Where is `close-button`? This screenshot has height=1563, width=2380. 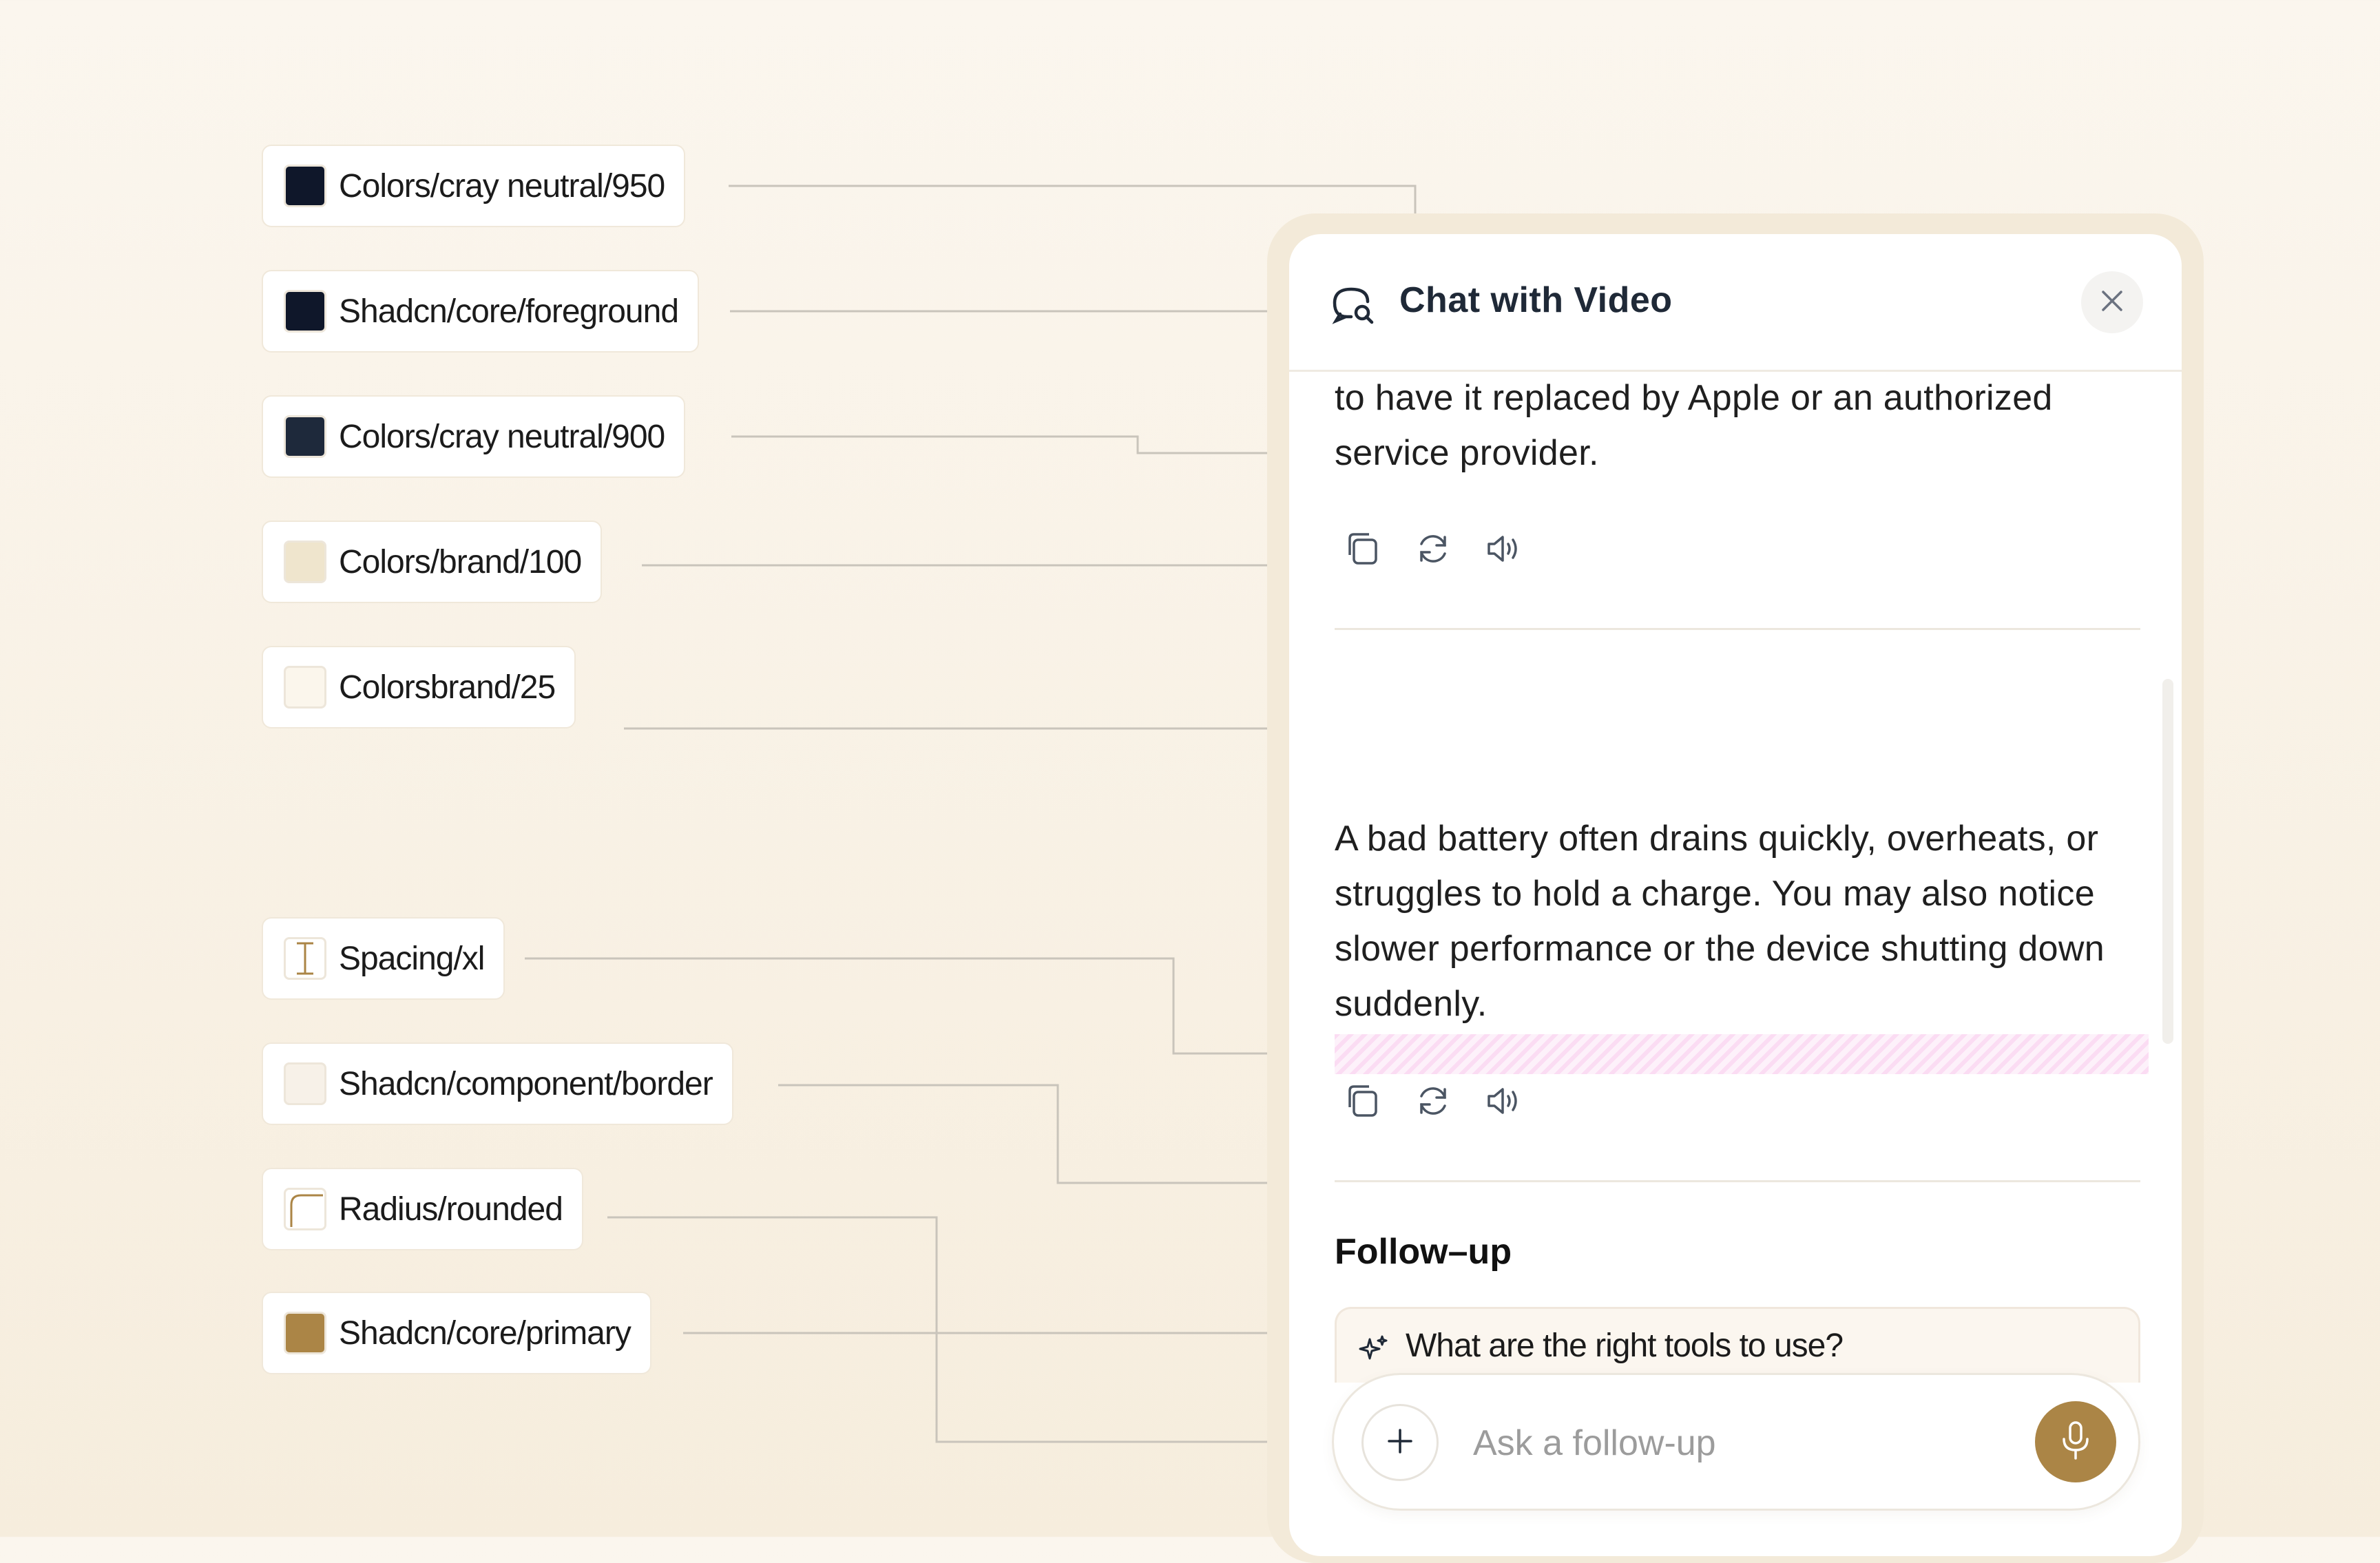
close-button is located at coordinates (2112, 302).